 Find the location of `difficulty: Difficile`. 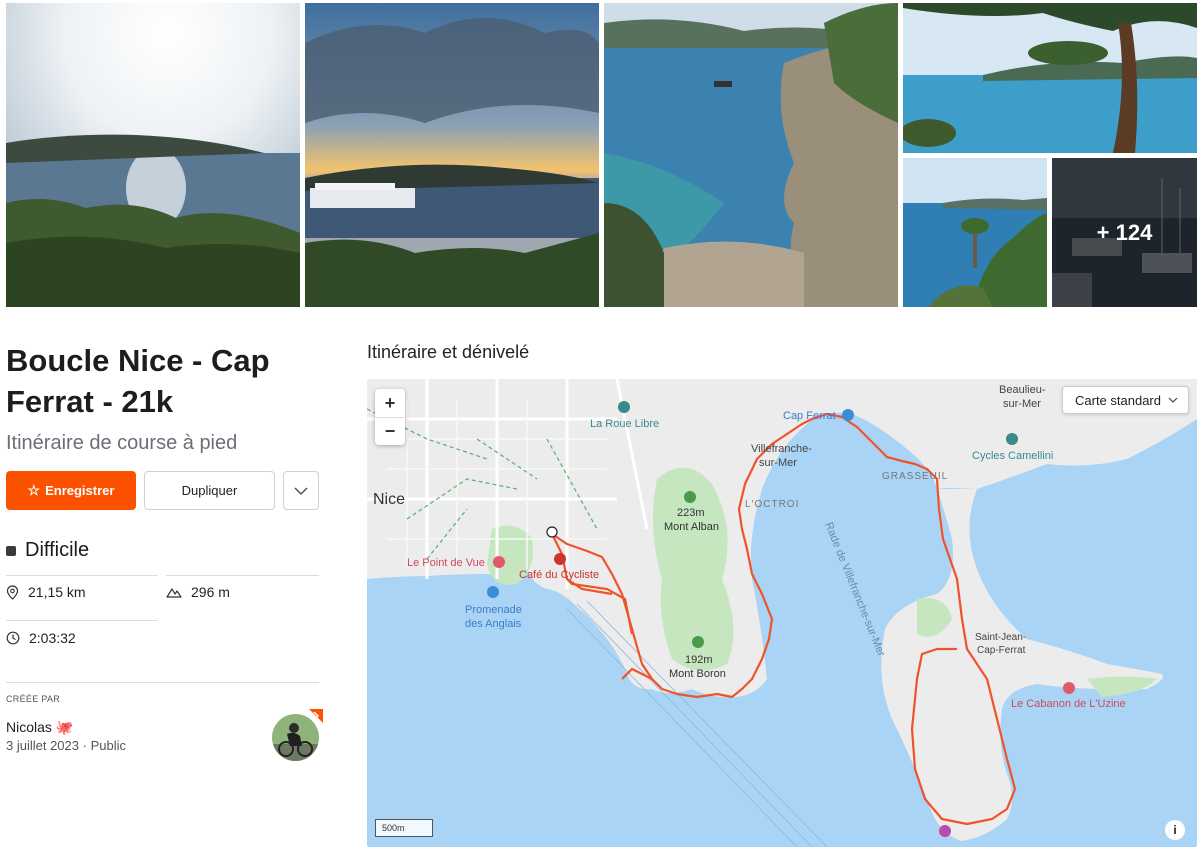

difficulty: Difficile is located at coordinates (47, 550).